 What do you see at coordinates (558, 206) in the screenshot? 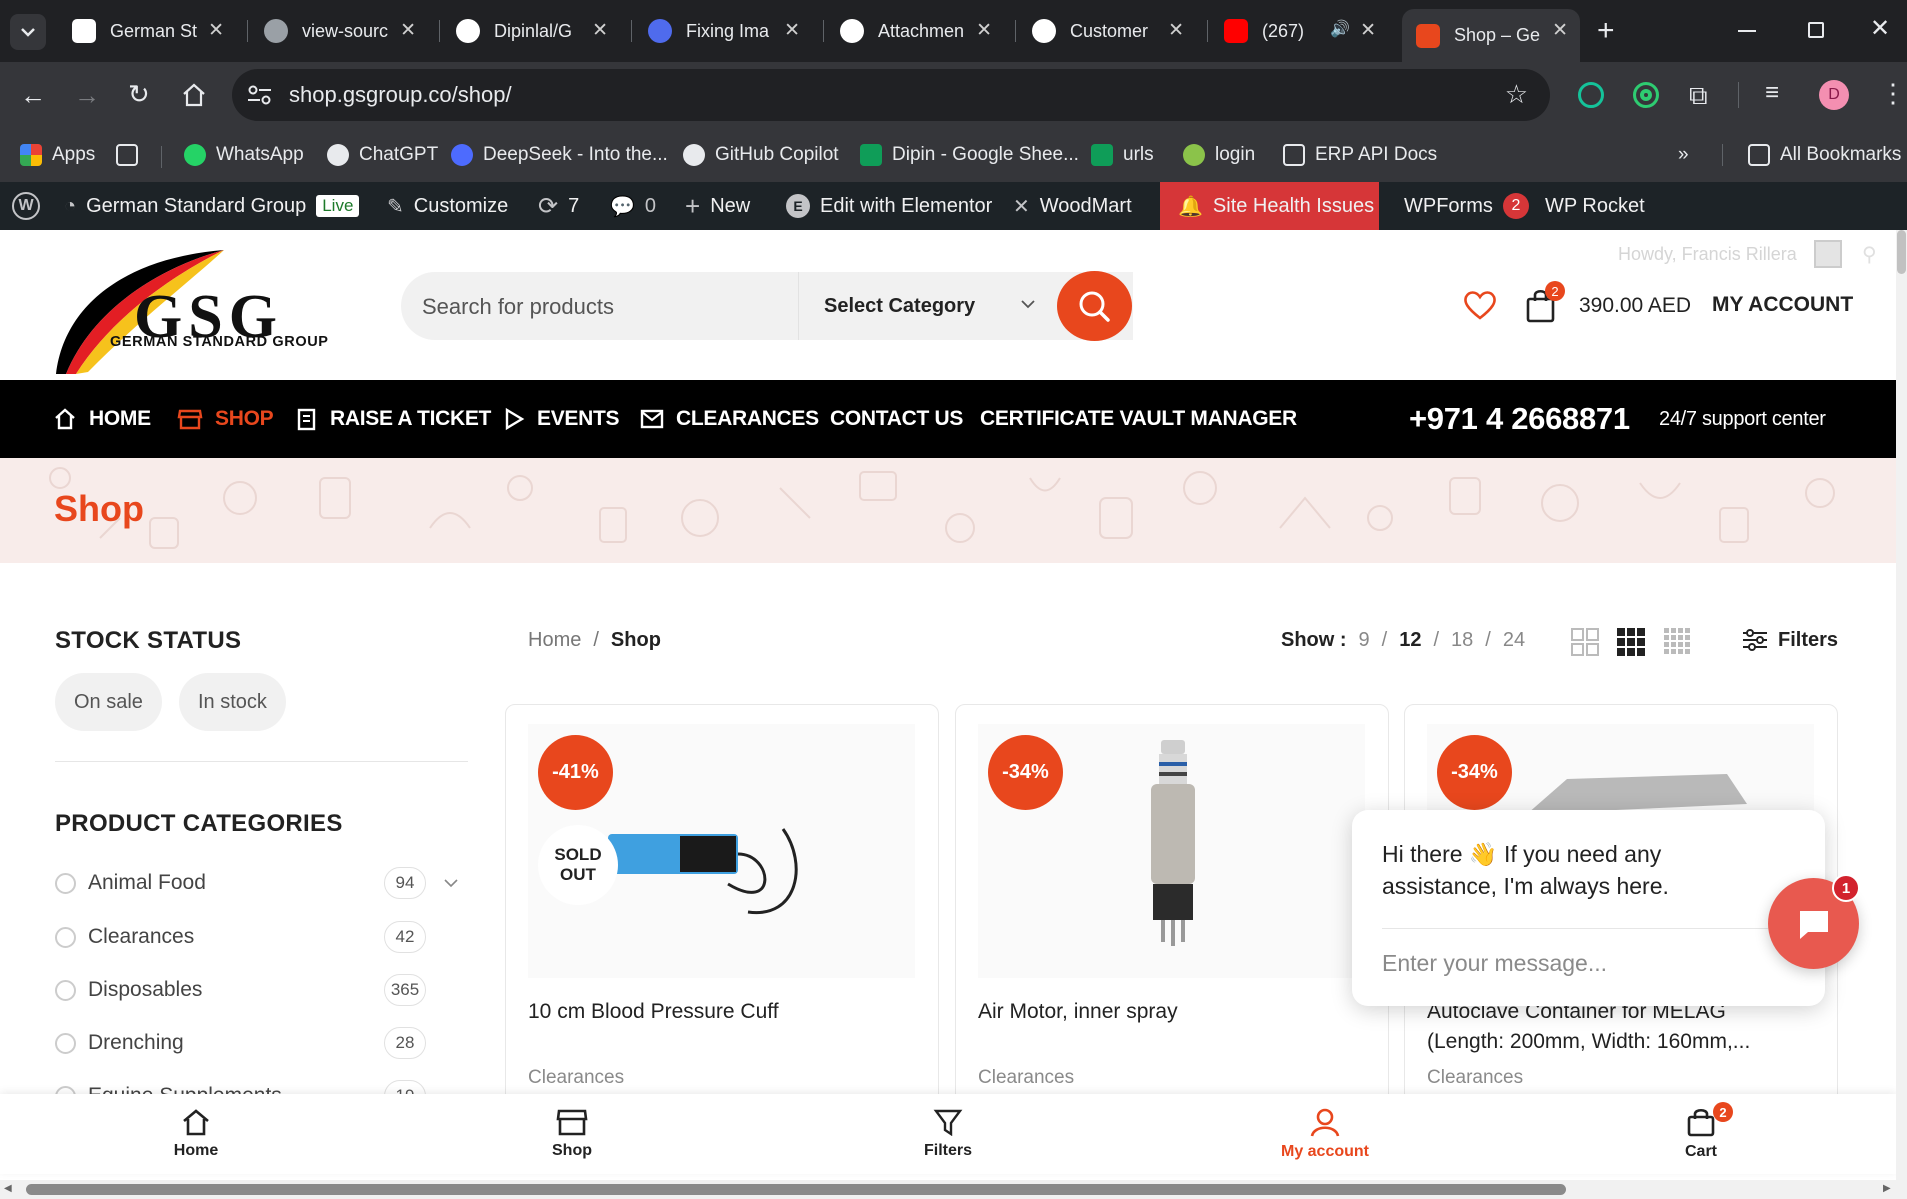
I see `admin-updates: ⟳ 7` at bounding box center [558, 206].